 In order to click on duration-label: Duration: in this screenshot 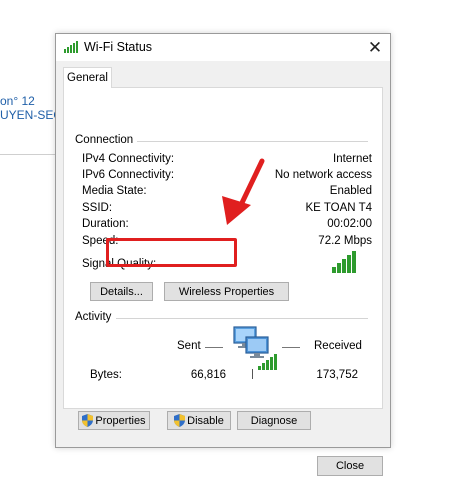, I will do `click(105, 224)`.